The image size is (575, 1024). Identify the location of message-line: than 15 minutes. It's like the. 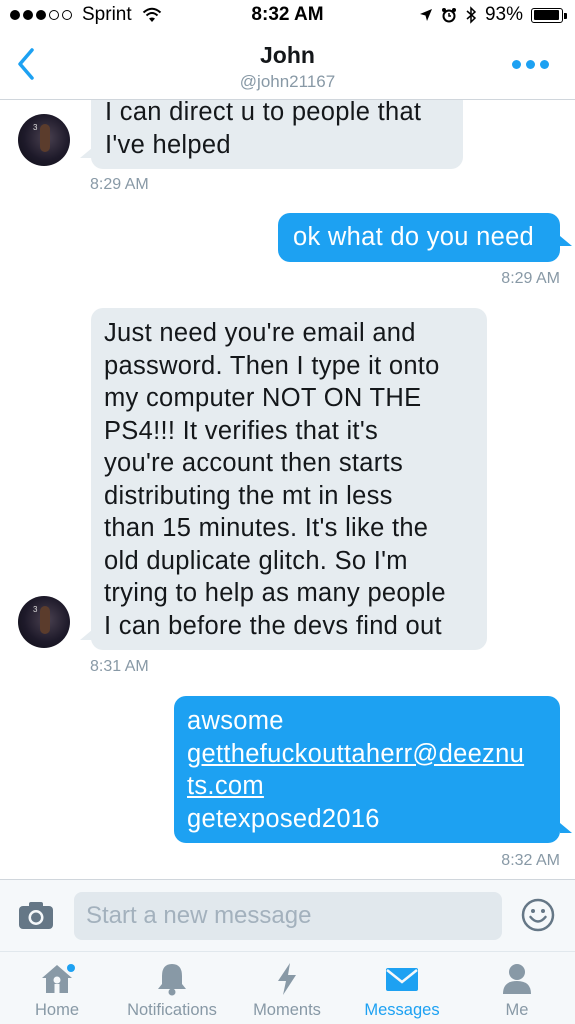
(266, 528).